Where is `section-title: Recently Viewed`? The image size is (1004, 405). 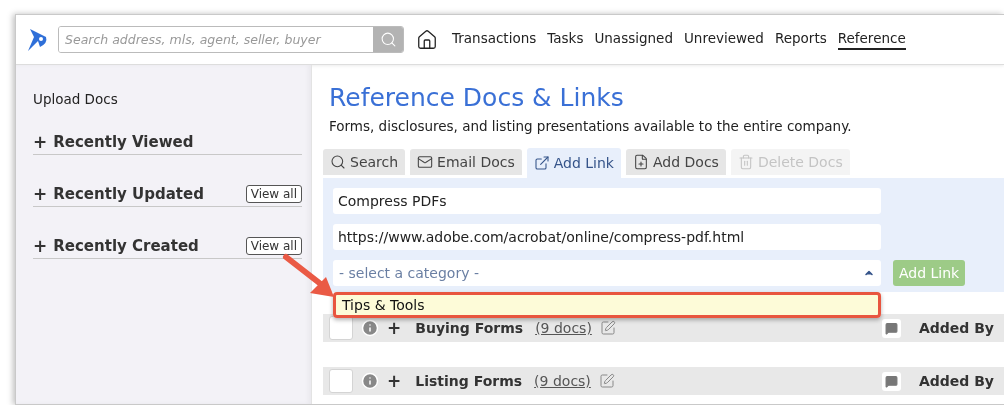
section-title: Recently Viewed is located at coordinates (123, 142).